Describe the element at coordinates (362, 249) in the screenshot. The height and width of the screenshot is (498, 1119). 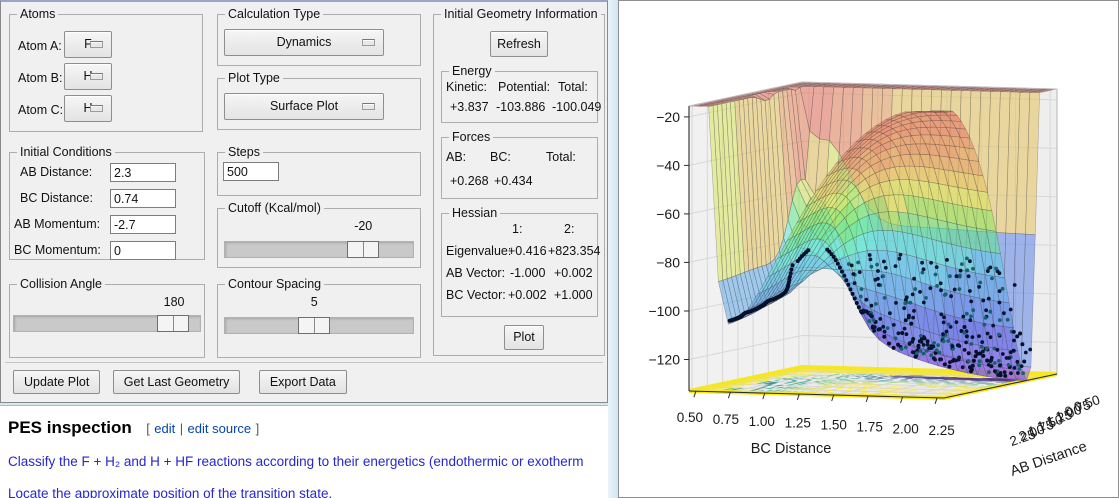
I see `cutoff-slider-handle` at that location.